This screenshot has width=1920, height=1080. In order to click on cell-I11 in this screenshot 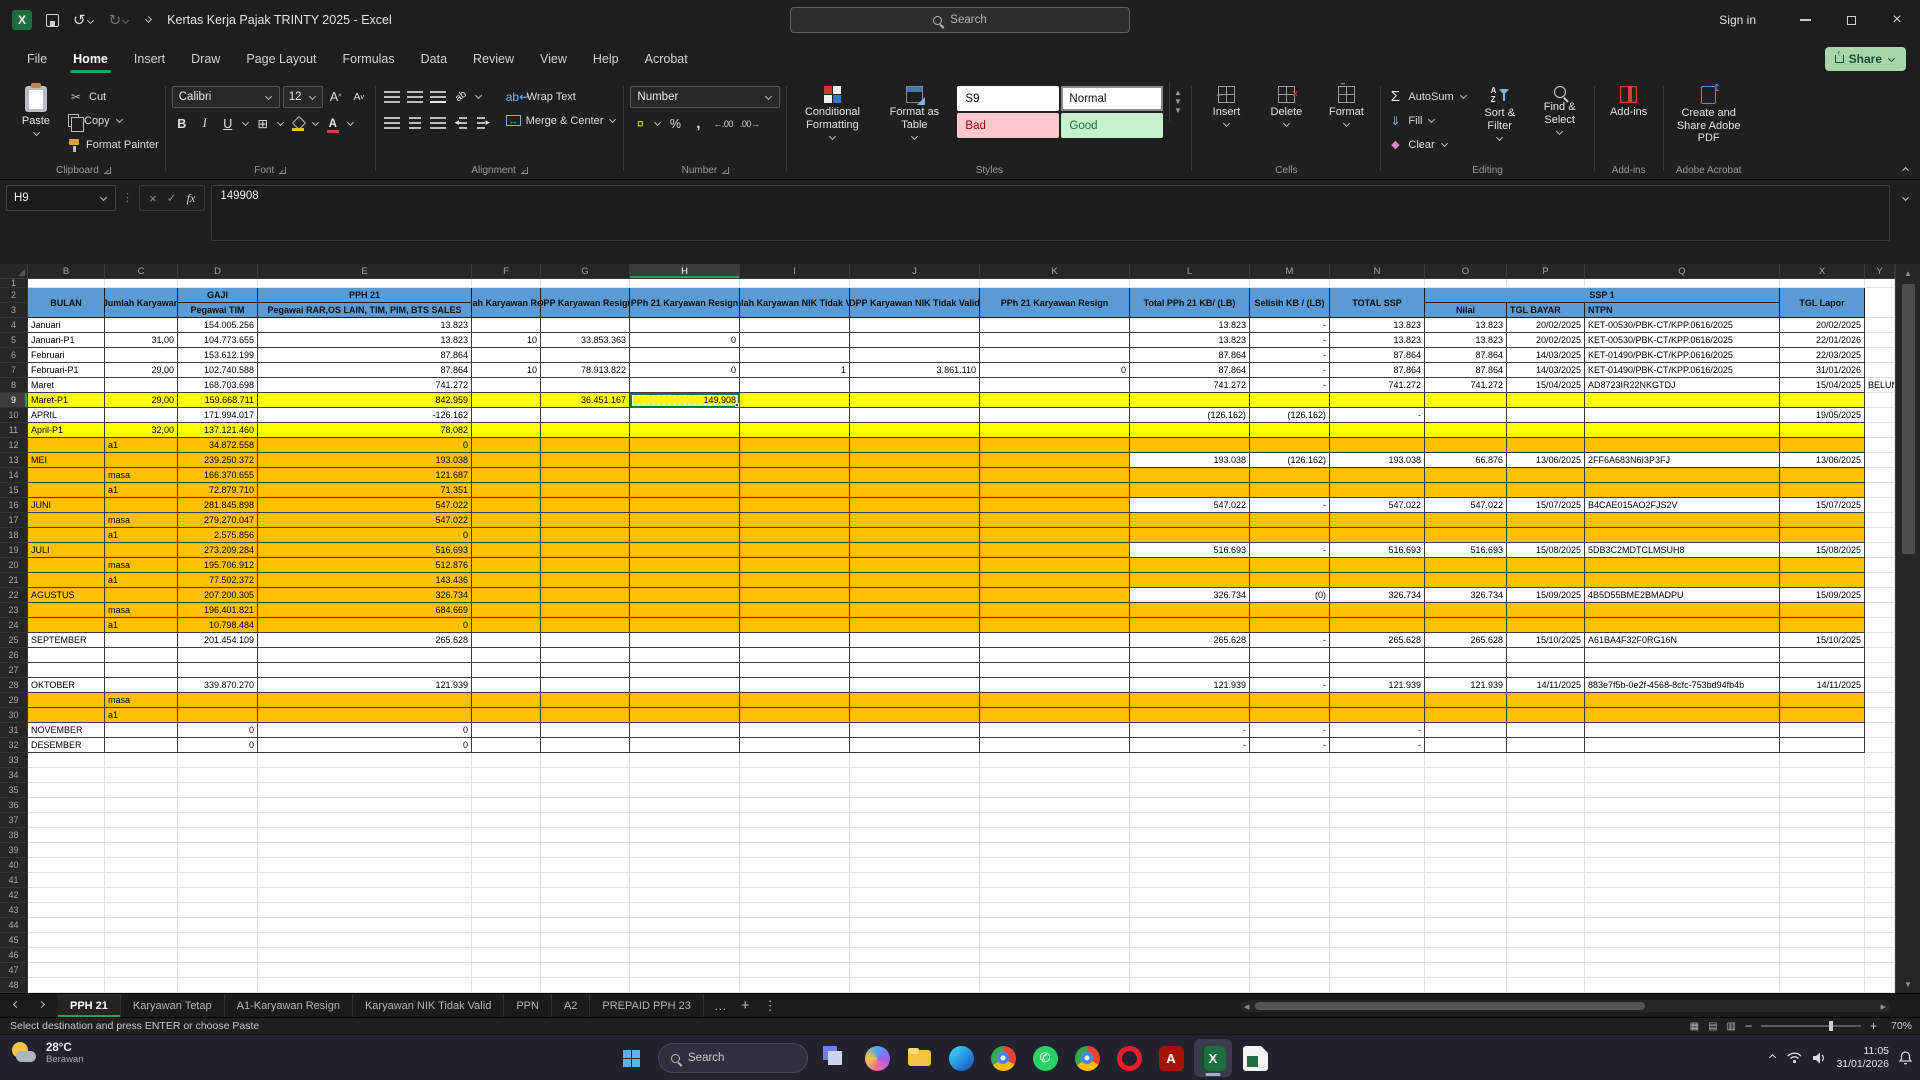, I will do `click(795, 430)`.